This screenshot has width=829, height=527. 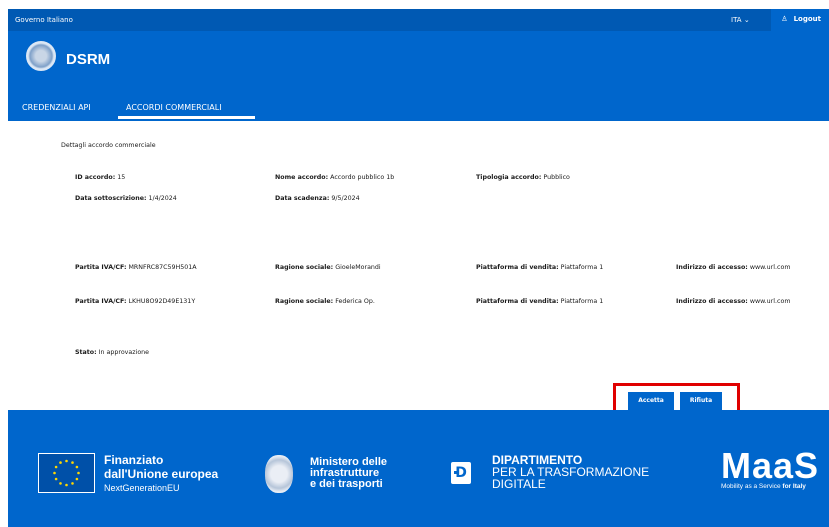 I want to click on field-name: Nome accordo: Accordo pubblico 1b, so click(x=334, y=177).